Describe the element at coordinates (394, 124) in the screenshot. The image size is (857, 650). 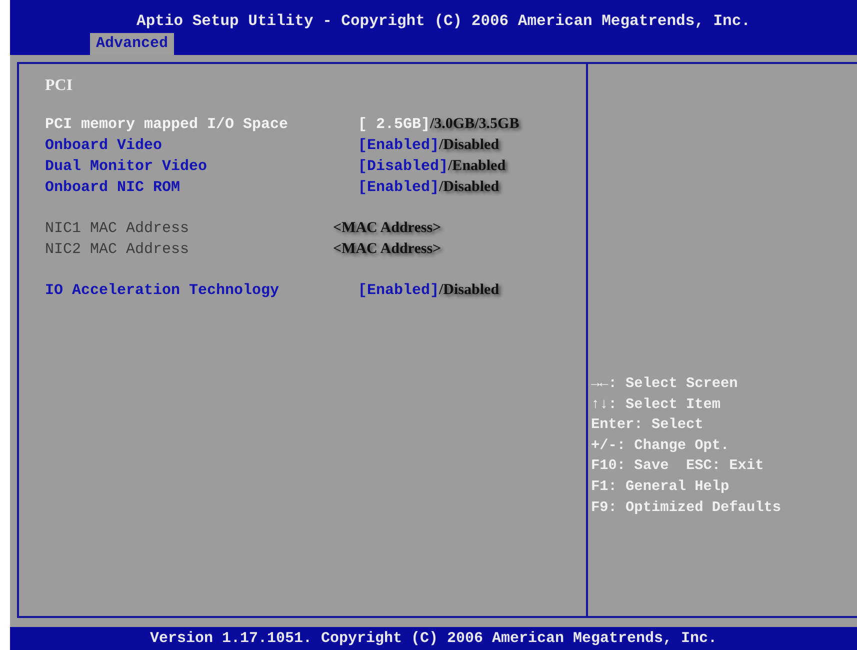
I see `setting-value: [ 2.5GB]` at that location.